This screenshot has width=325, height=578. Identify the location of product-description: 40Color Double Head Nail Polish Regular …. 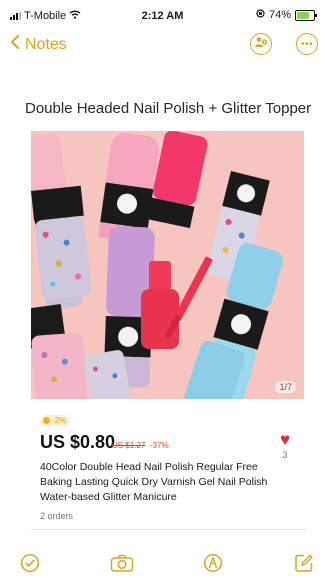
(154, 482).